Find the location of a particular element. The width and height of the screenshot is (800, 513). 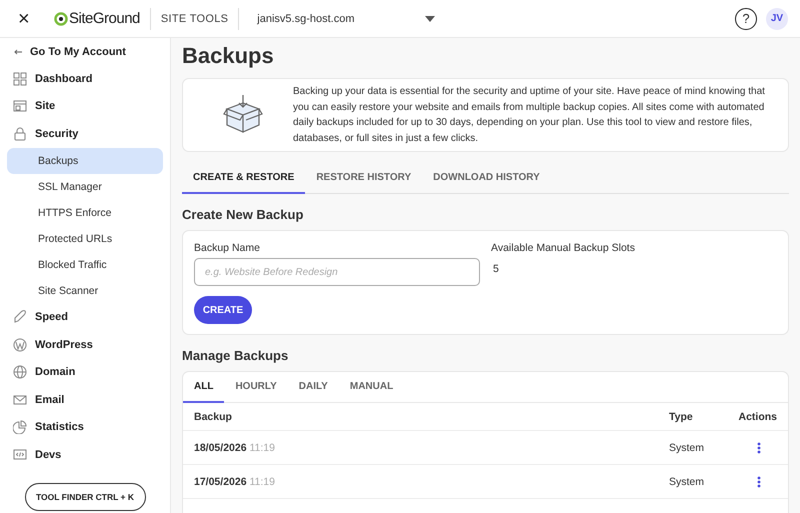

slots-count: 5 is located at coordinates (496, 269).